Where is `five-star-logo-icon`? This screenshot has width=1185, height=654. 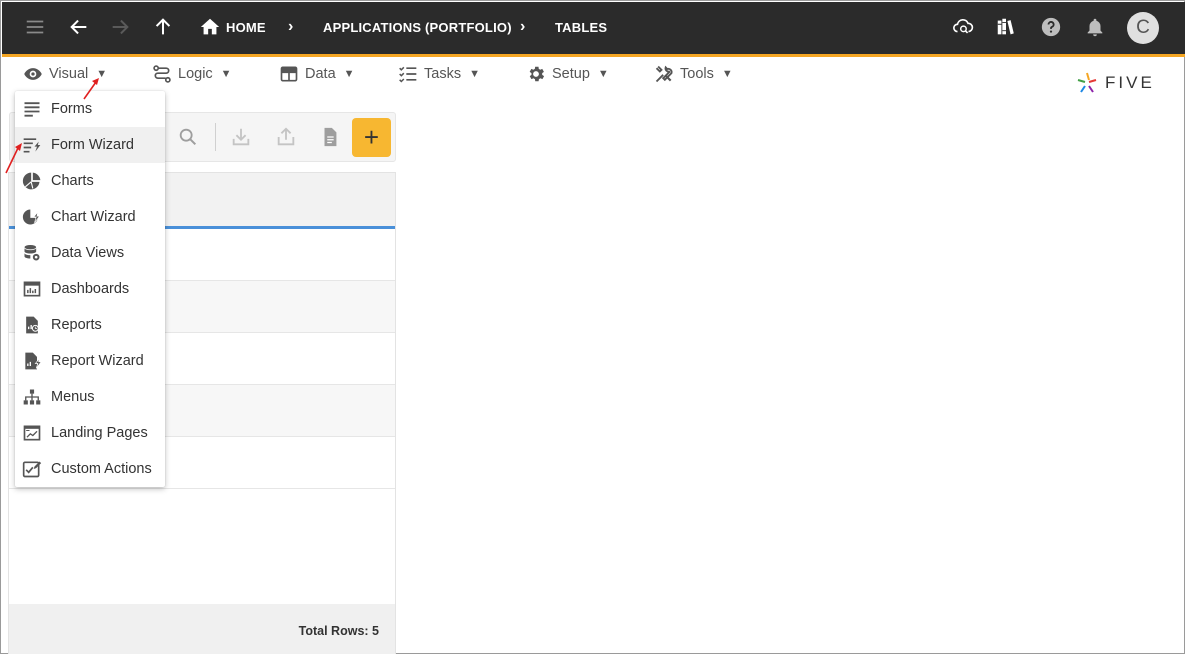
five-star-logo-icon is located at coordinates (1087, 82).